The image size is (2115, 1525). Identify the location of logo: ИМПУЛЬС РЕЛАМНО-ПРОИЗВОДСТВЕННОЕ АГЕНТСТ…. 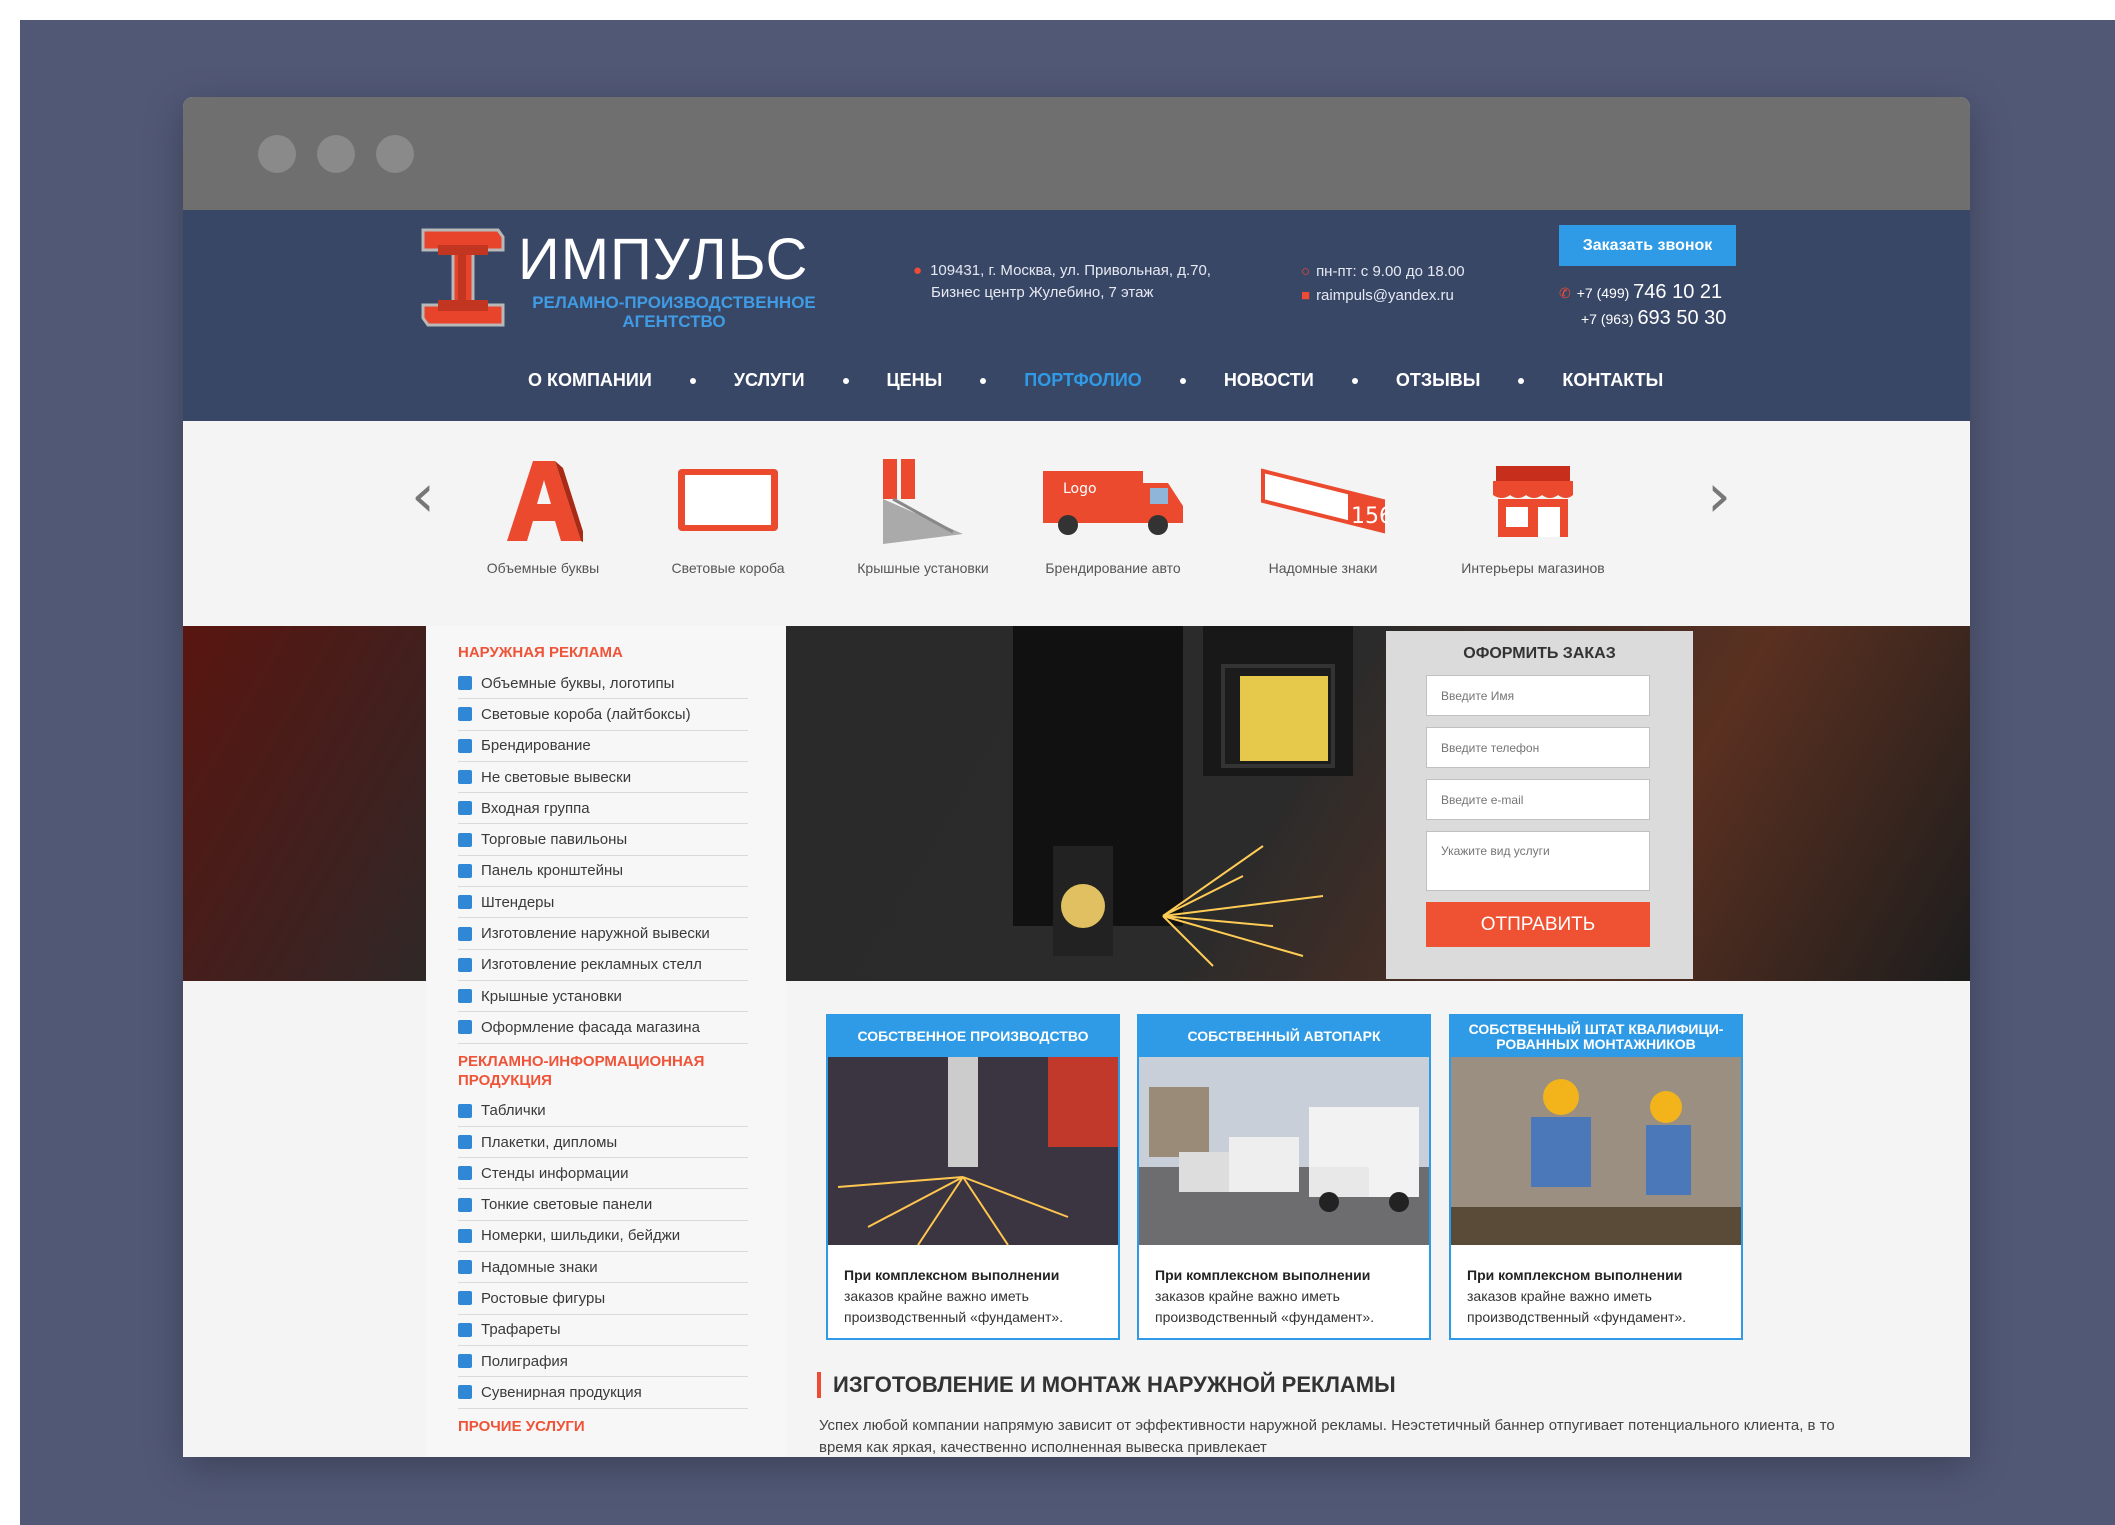
(628, 278).